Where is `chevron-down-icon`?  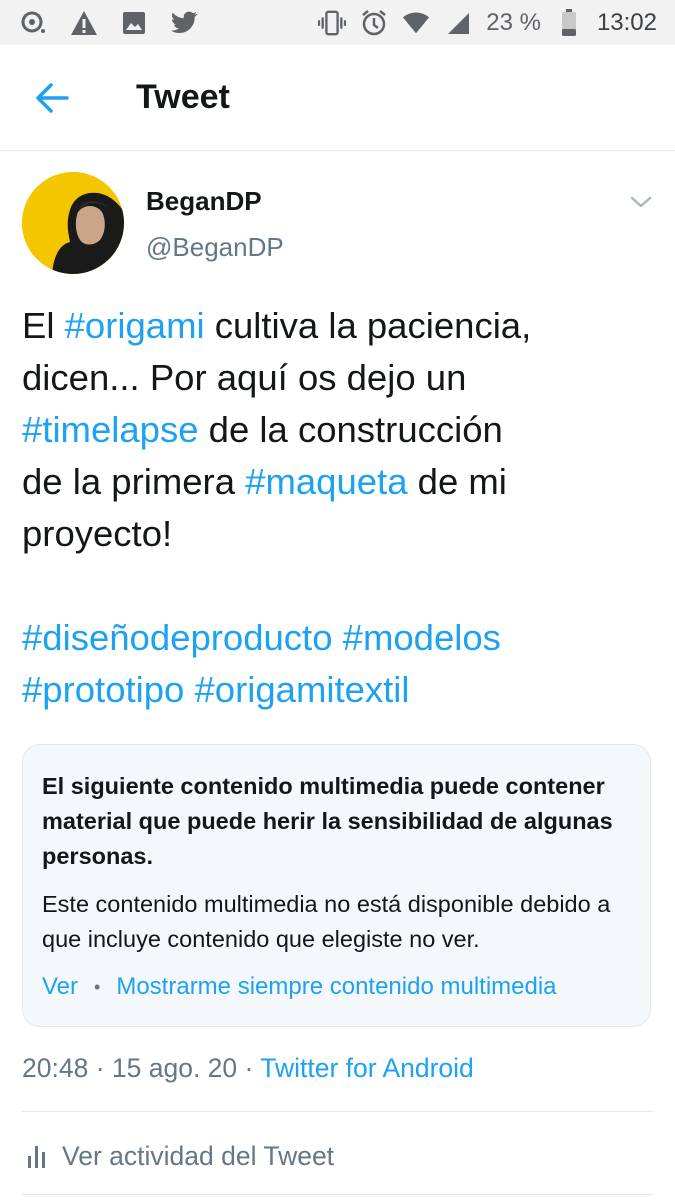 chevron-down-icon is located at coordinates (641, 202).